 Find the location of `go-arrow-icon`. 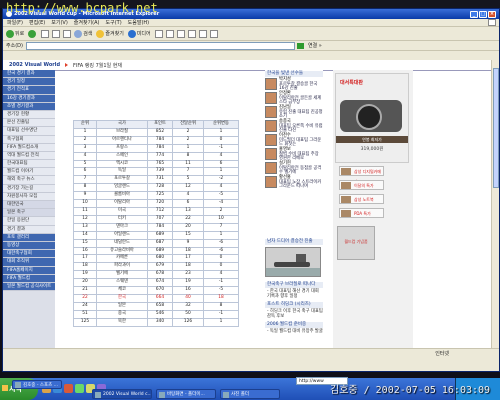

go-arrow-icon is located at coordinates (300, 45).